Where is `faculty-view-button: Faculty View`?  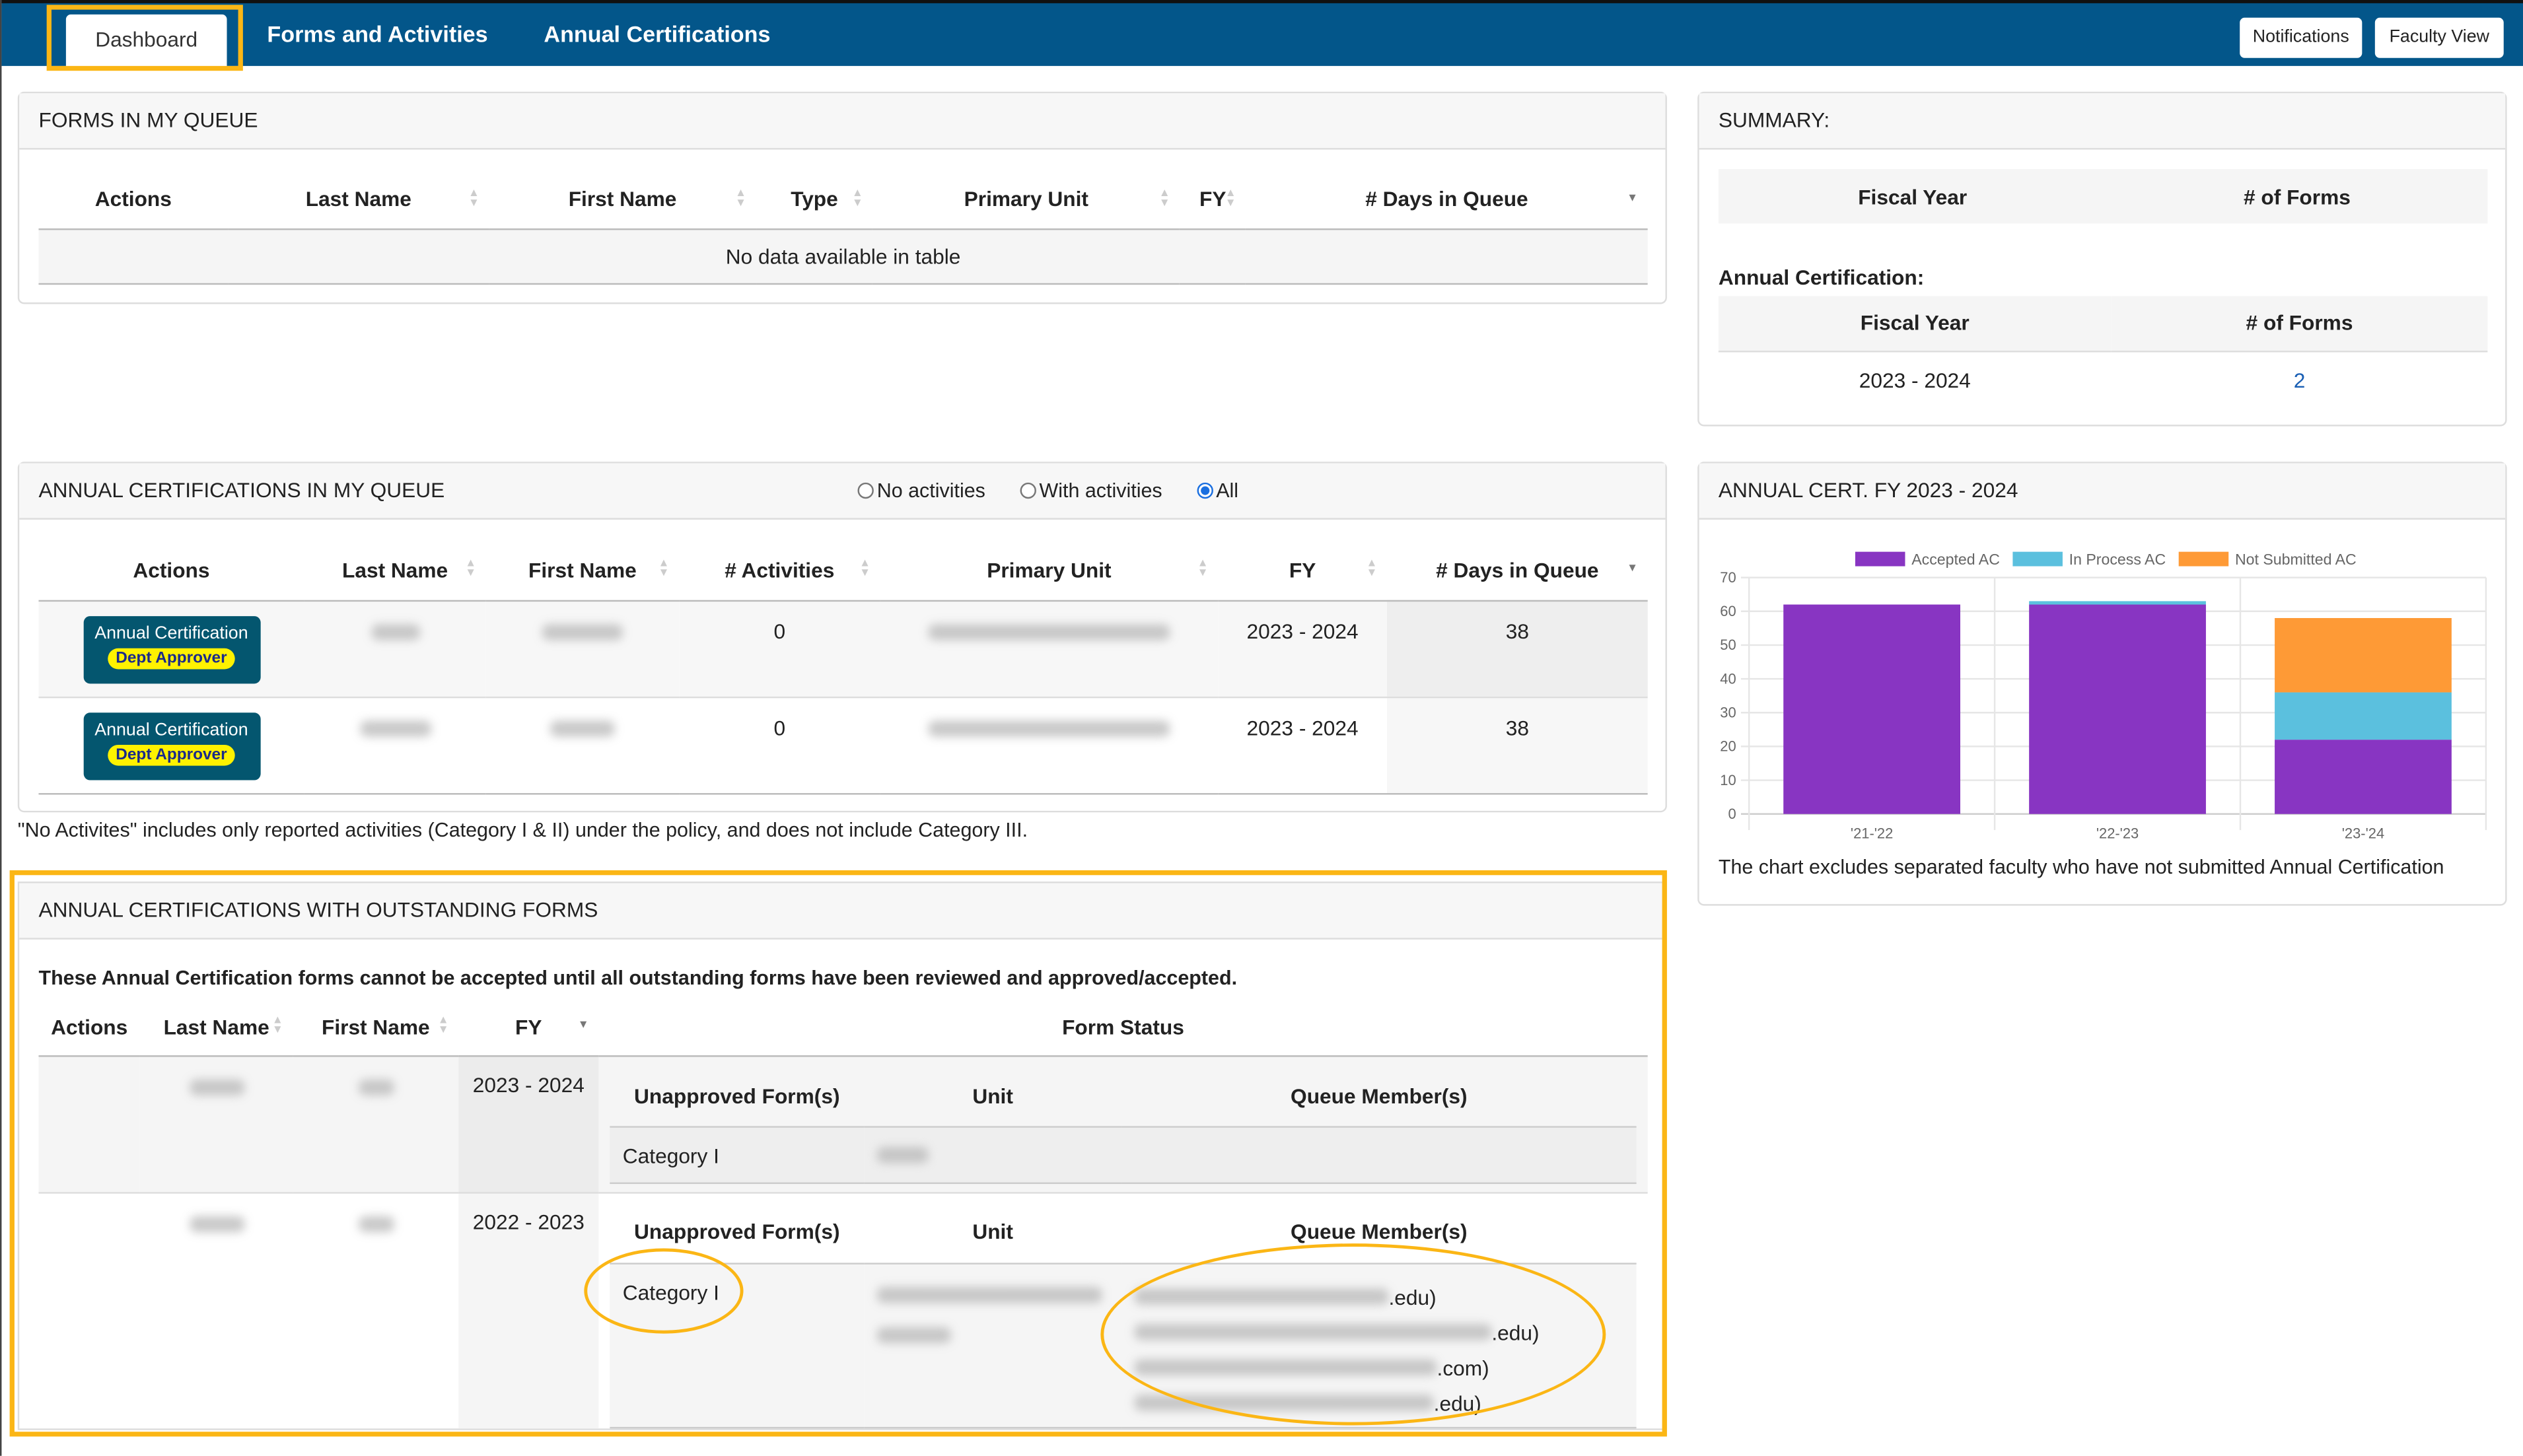 faculty-view-button: Faculty View is located at coordinates (2439, 37).